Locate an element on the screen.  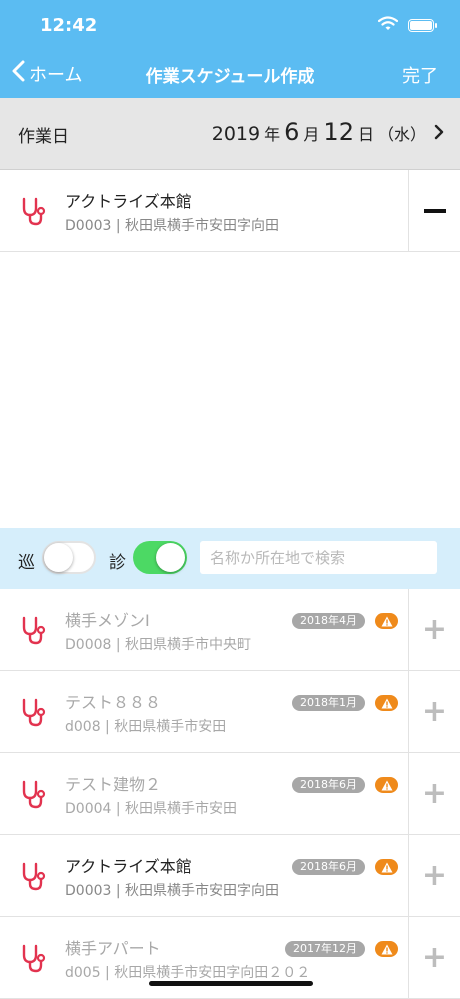
date-year: 2019 is located at coordinates (236, 134).